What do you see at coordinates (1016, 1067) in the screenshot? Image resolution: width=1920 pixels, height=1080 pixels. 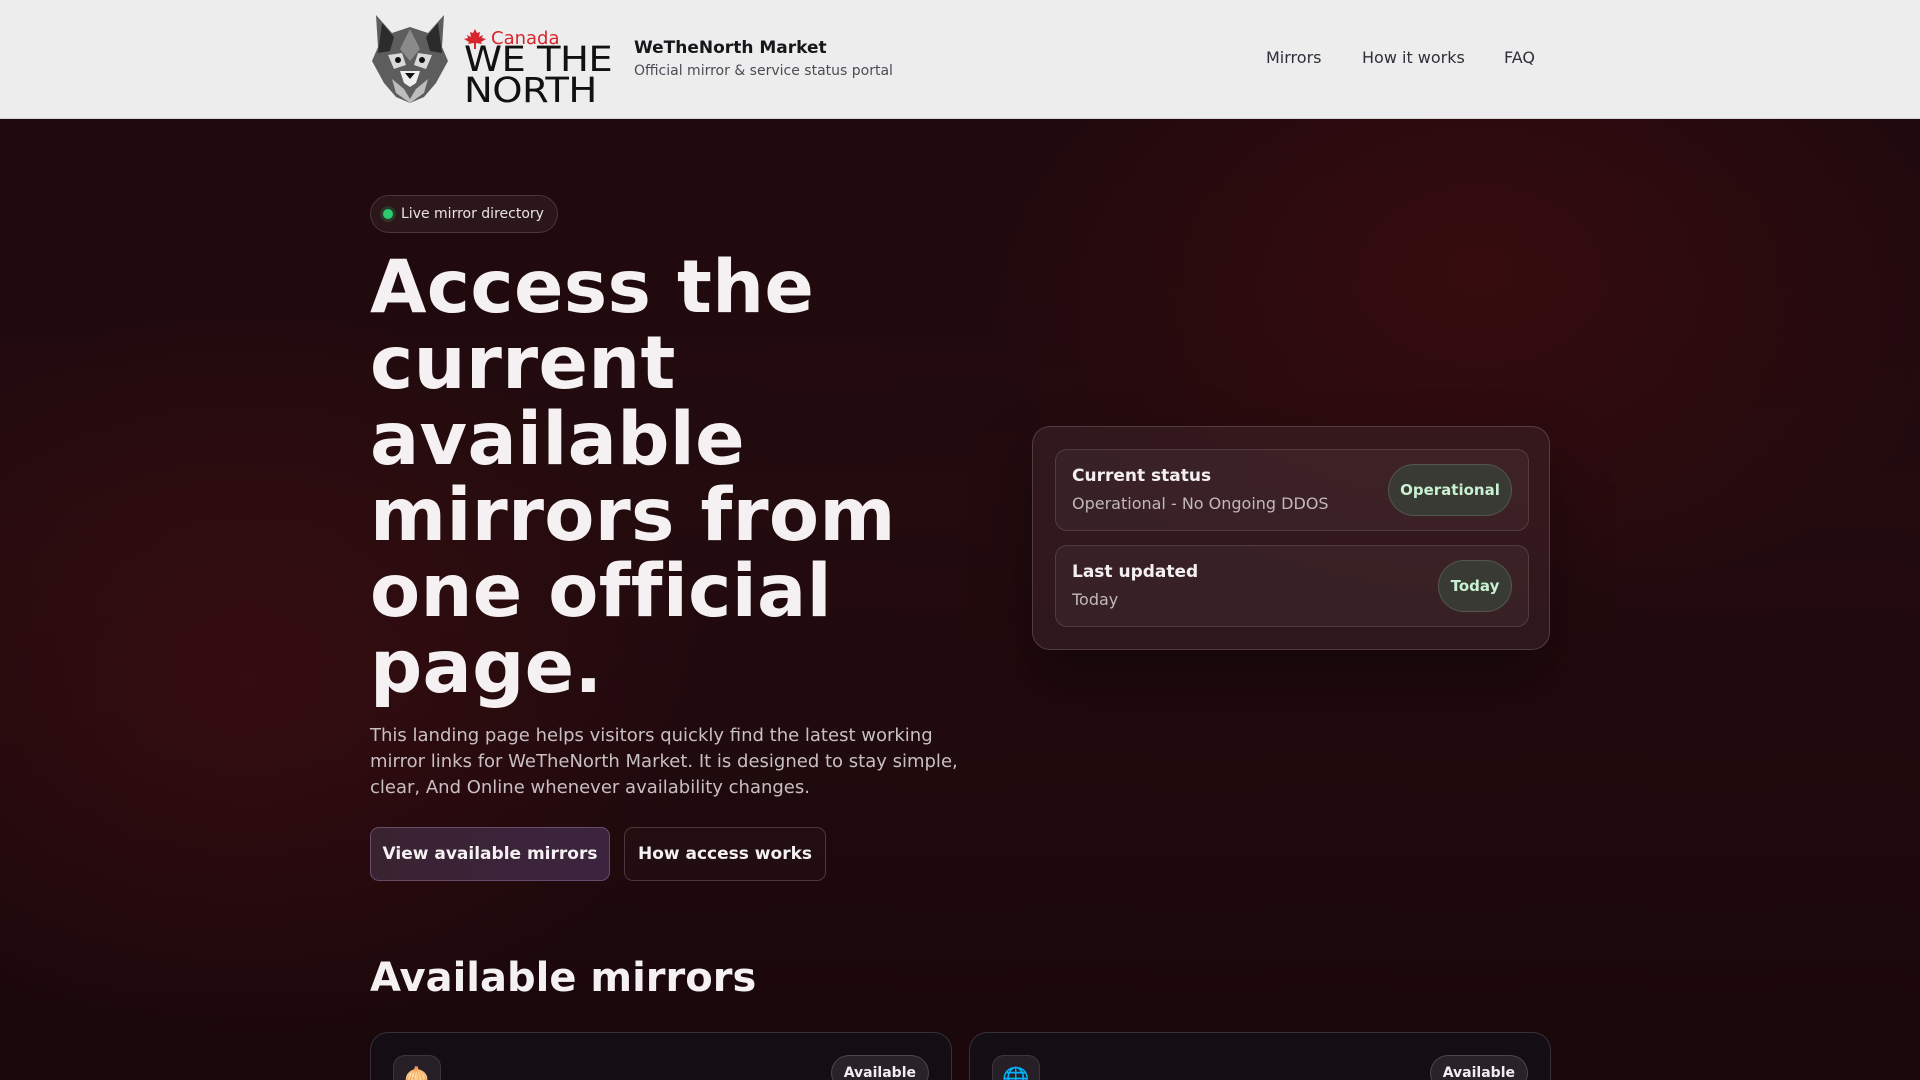 I see `globe-icon: 🌐` at bounding box center [1016, 1067].